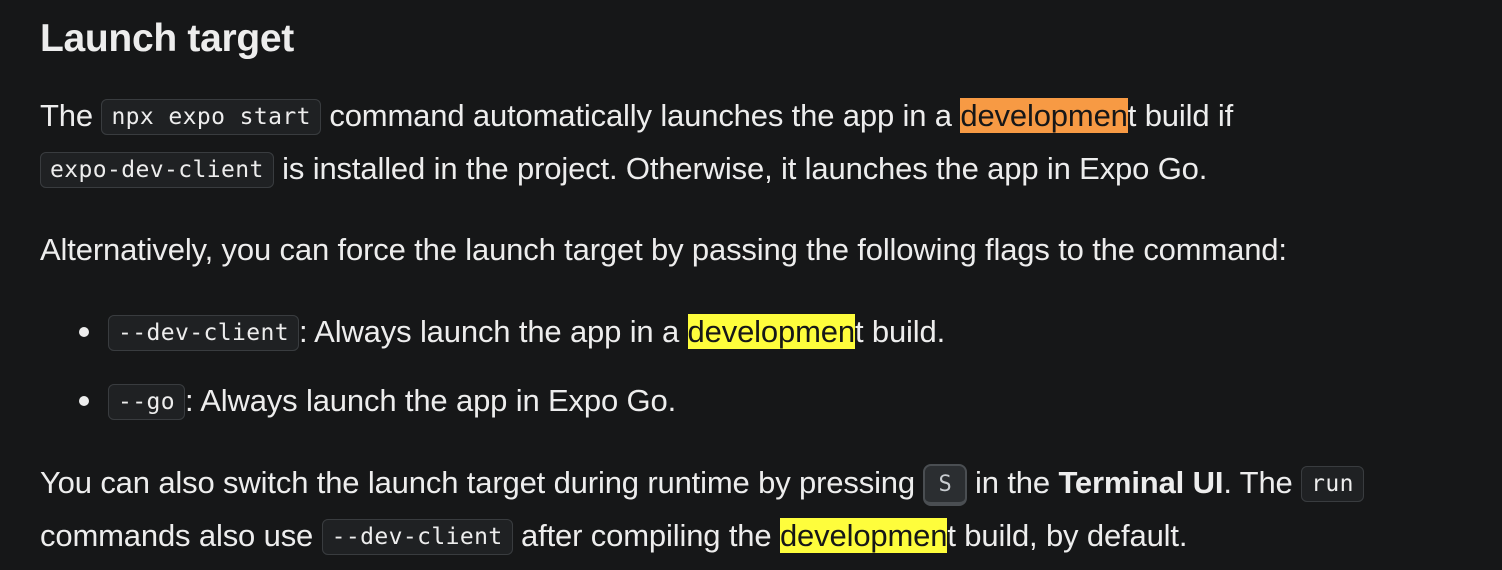  I want to click on text: commands also use, so click(181, 535).